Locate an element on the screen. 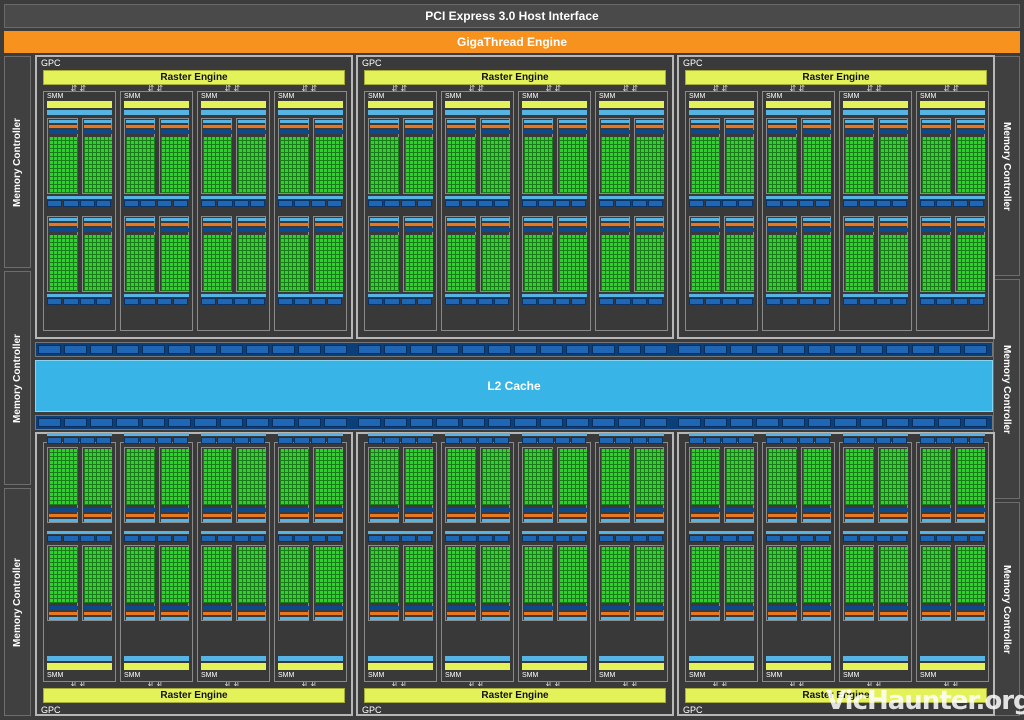 The image size is (1024, 720). gpc-block: GPC Raster Engine ⇵ ⇵ SMM ⇵ ⇵ SMM ⇵ ⇵ SMM ⇵ ⇵ SMM is located at coordinates (515, 574).